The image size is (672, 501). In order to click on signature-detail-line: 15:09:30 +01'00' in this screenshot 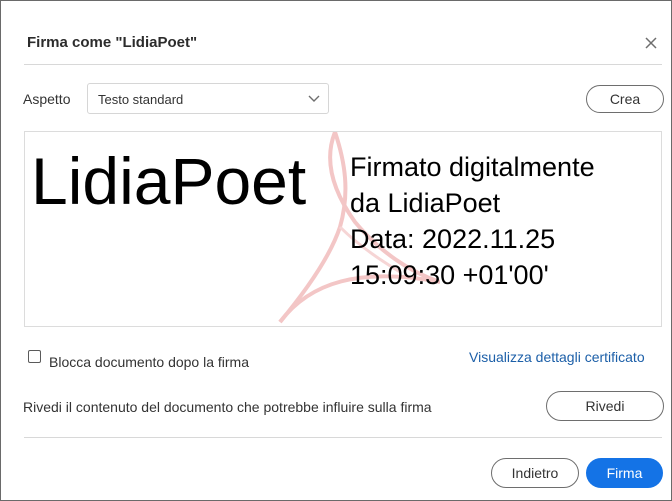, I will do `click(449, 275)`.